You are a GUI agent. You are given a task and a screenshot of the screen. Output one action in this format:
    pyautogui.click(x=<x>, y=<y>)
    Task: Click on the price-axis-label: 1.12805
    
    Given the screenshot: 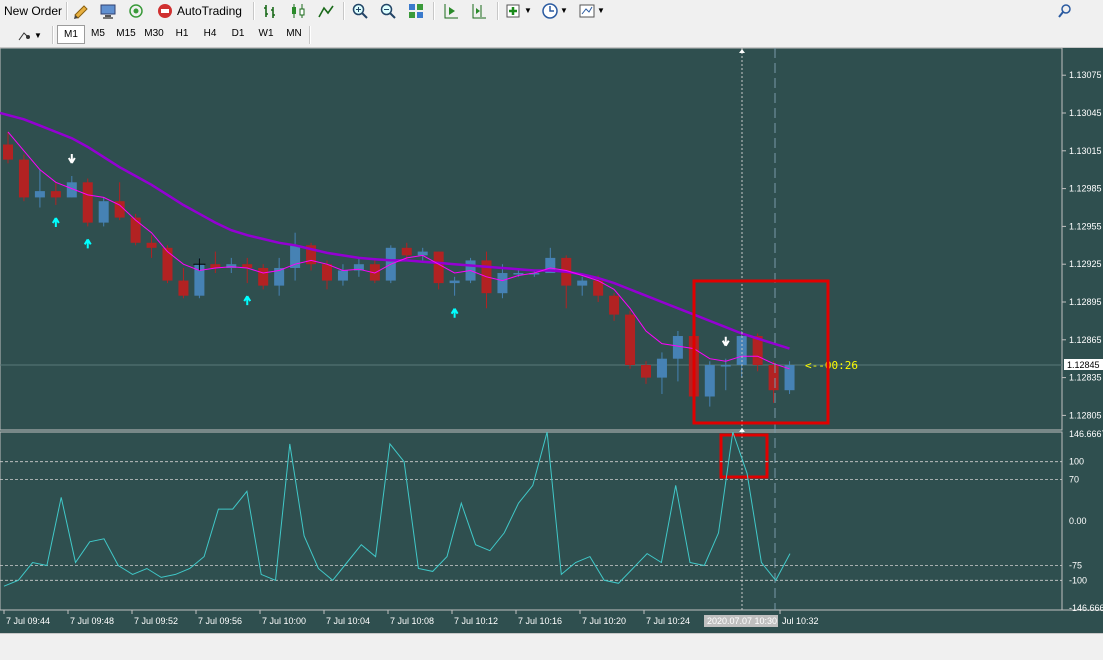 What is the action you would take?
    pyautogui.click(x=1085, y=415)
    